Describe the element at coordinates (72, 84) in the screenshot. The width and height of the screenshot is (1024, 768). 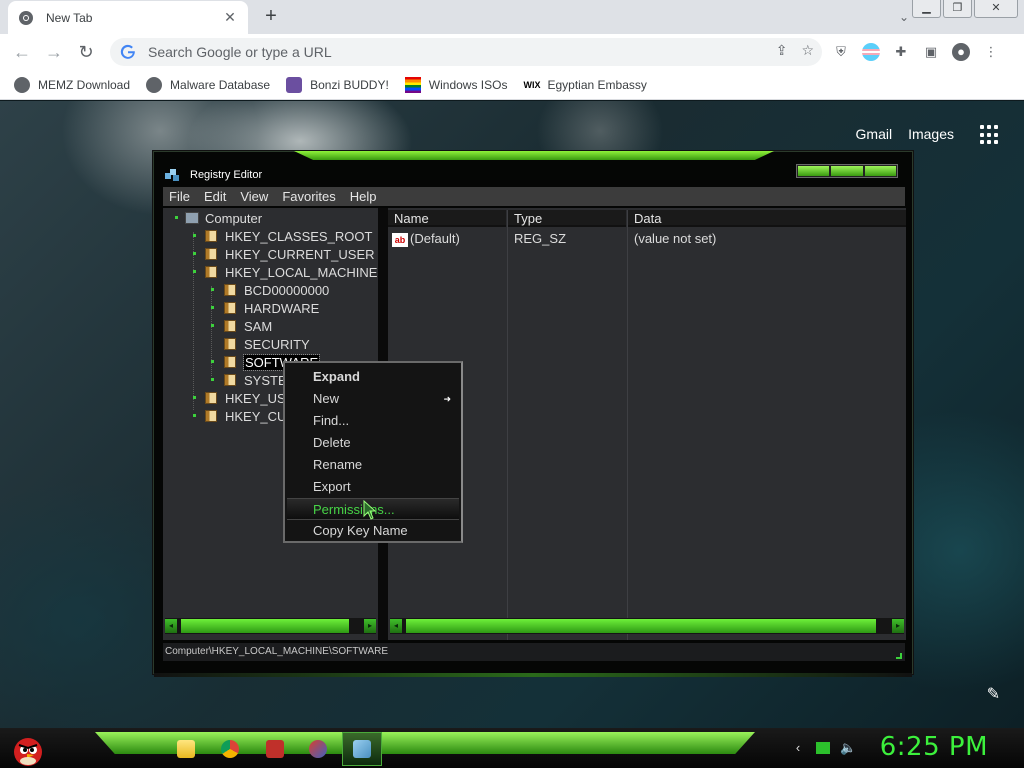
I see `bookmark-memz: MEMZ Download` at that location.